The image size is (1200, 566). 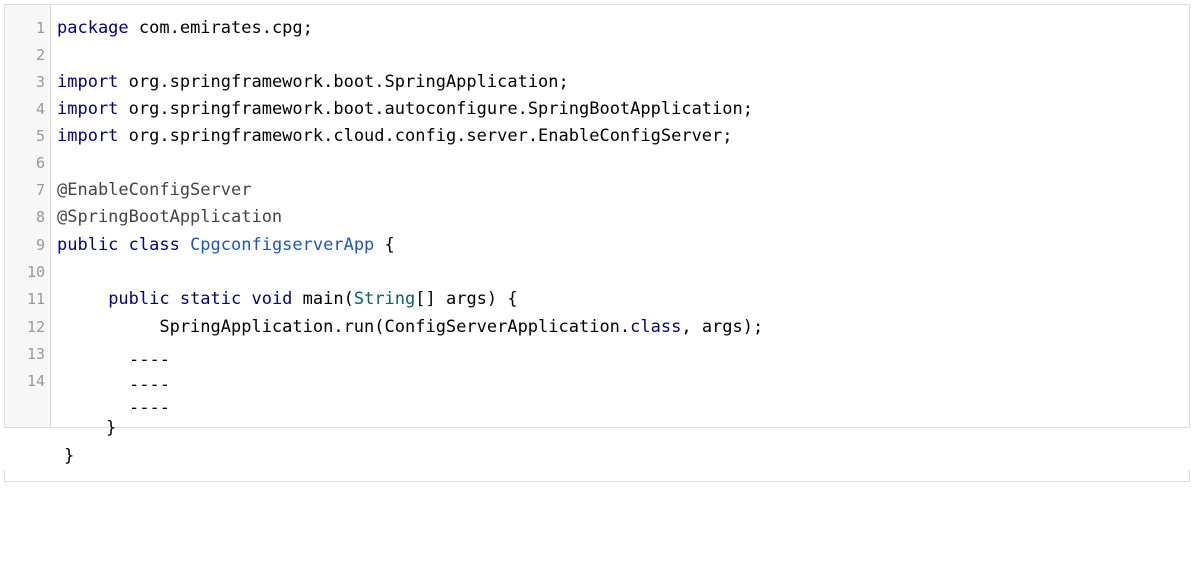 I want to click on line-code: @EnableConfigServer, so click(x=154, y=190).